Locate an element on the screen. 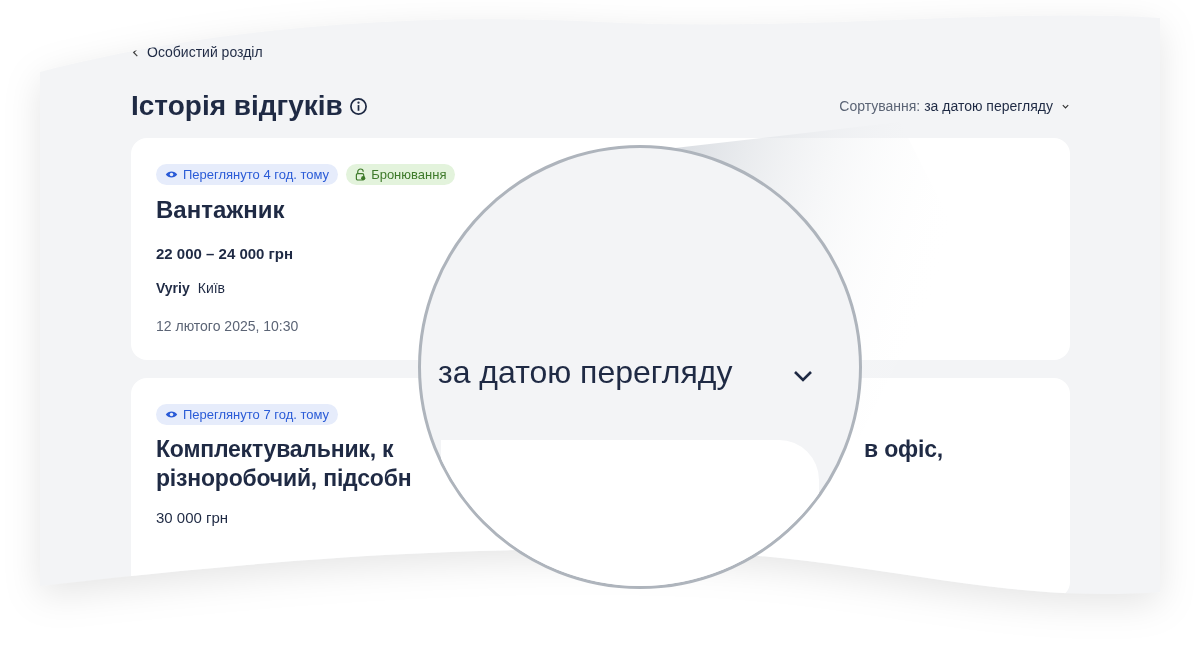  salary: 22 000 – 24 000 грн is located at coordinates (225, 253).